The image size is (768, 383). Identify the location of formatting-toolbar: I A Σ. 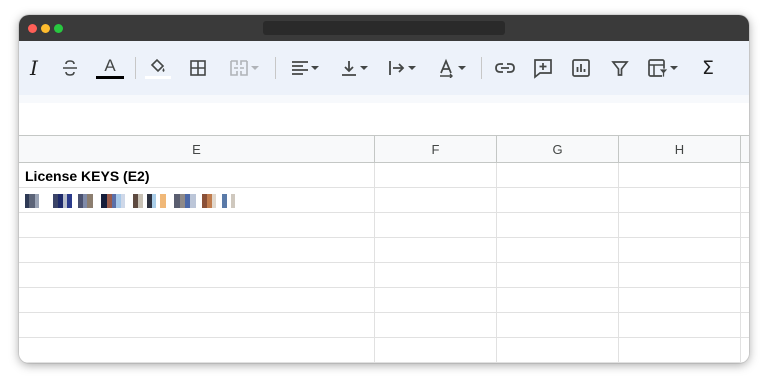
(384, 68).